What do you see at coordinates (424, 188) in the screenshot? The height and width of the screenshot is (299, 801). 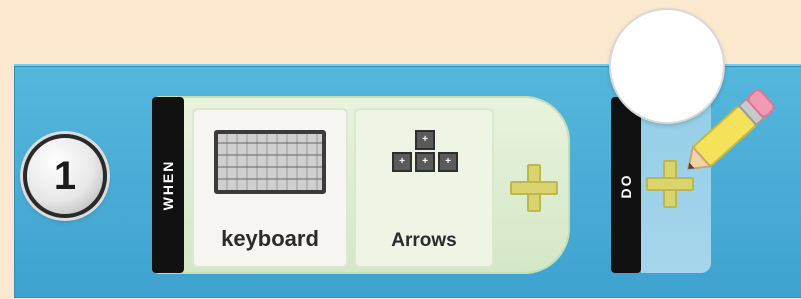 I see `sensor-tile-arrows: + + + + Arrows` at bounding box center [424, 188].